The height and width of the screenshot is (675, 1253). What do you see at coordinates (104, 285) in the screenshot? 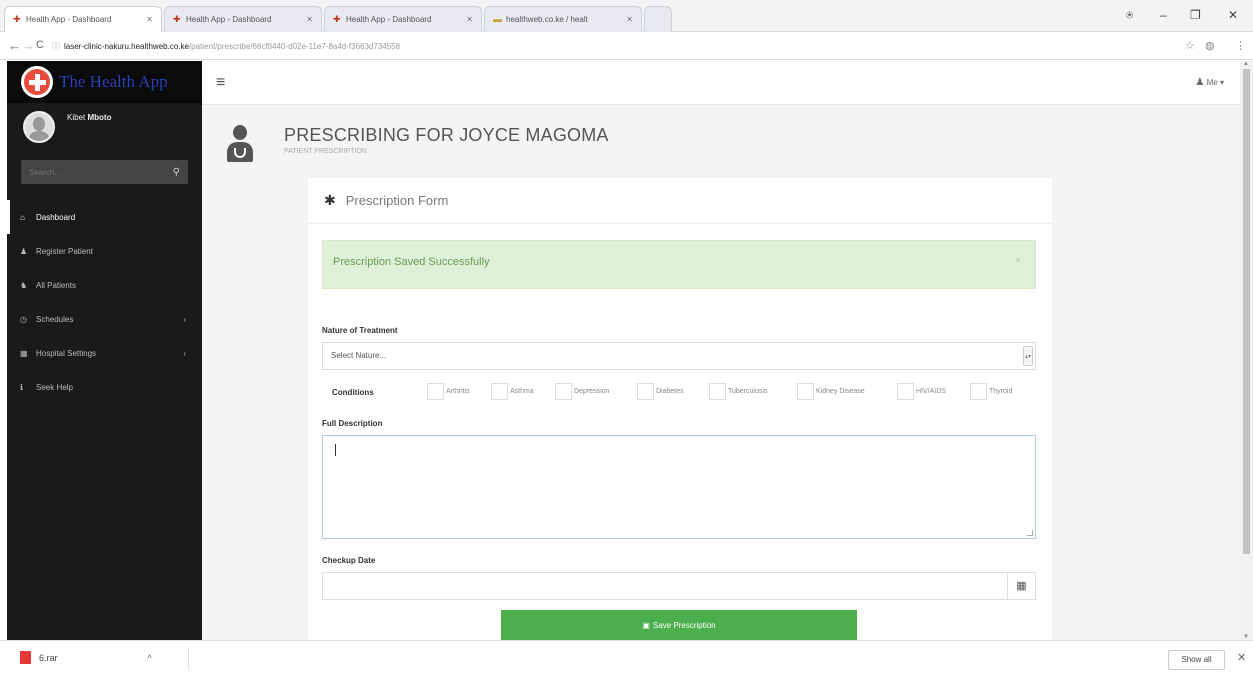
I see `sidebar-item-all-patients: ♞ All Patients` at bounding box center [104, 285].